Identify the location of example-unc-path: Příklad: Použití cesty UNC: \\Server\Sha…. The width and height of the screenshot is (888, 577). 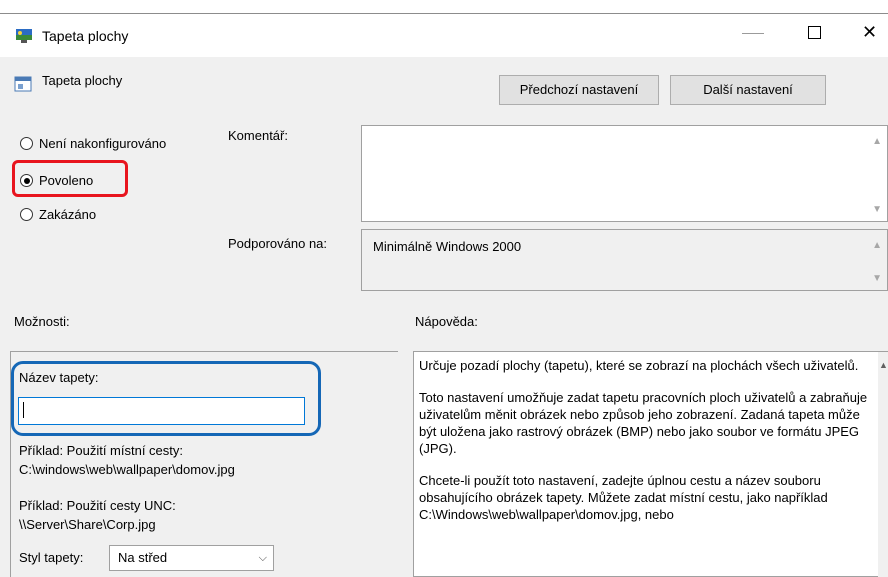
(97, 515).